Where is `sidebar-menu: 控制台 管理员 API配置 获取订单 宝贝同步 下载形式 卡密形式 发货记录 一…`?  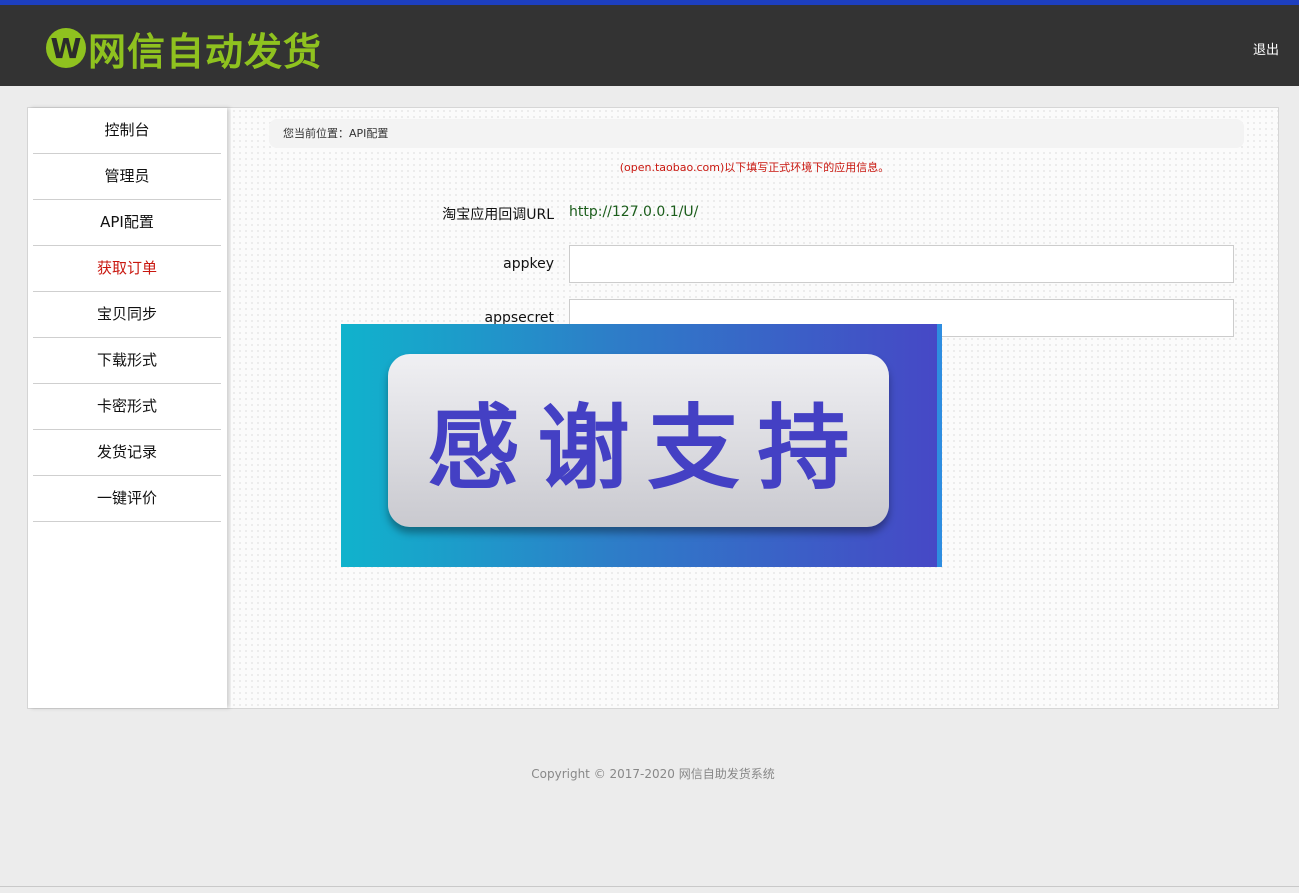 sidebar-menu: 控制台 管理员 API配置 获取订单 宝贝同步 下载形式 卡密形式 发货记录 一… is located at coordinates (127, 315).